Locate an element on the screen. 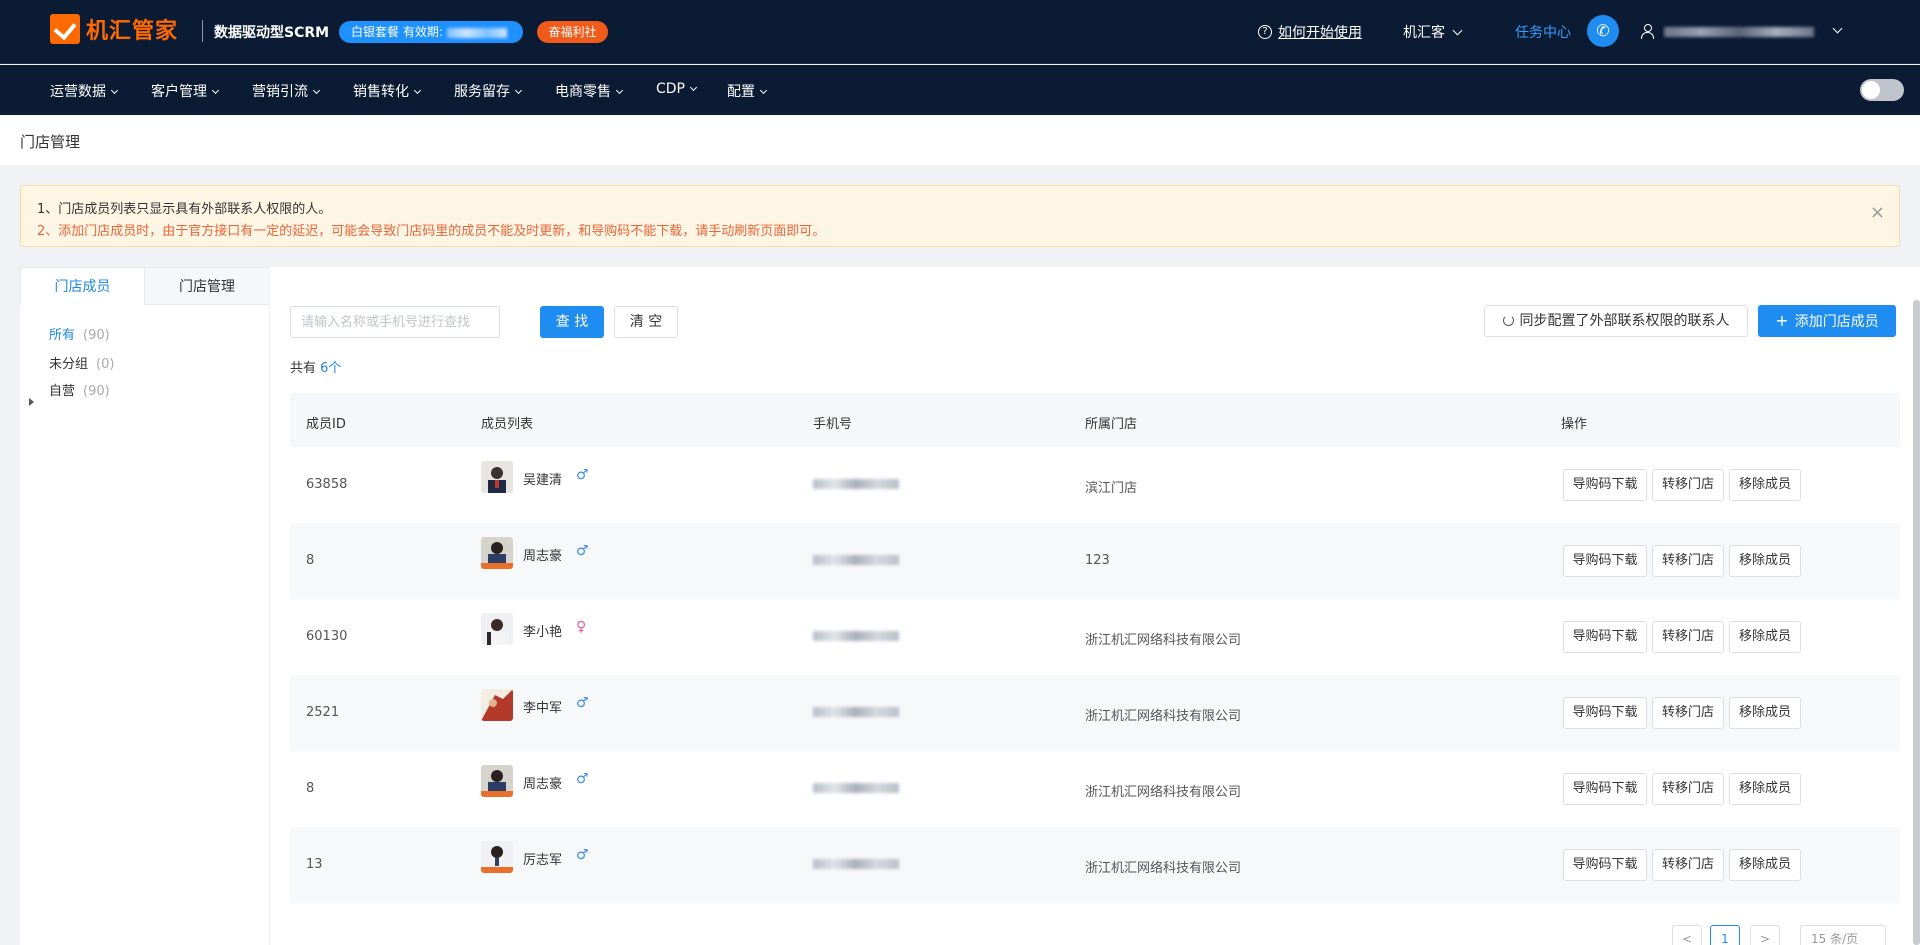 The height and width of the screenshot is (945, 1920). member-name: 李中军 is located at coordinates (543, 708).